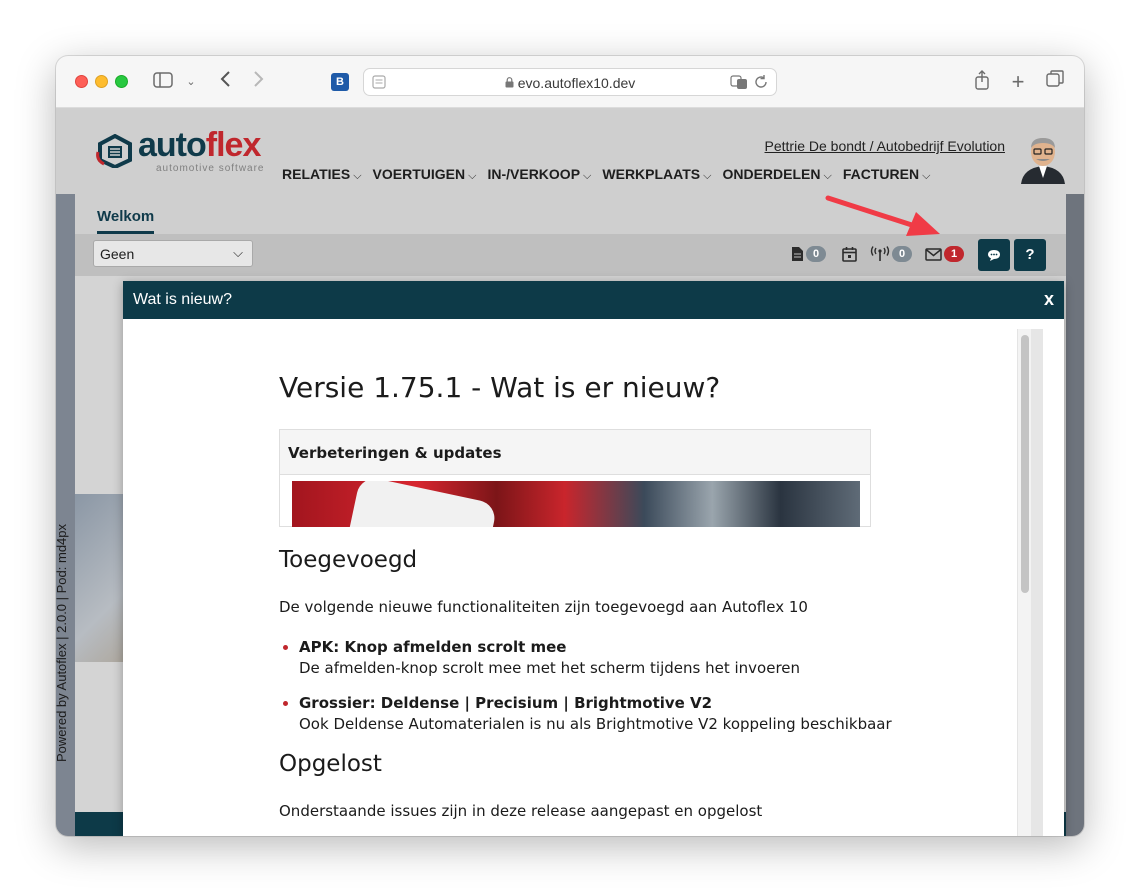  What do you see at coordinates (121, 81) in the screenshot?
I see `zoom-window-button` at bounding box center [121, 81].